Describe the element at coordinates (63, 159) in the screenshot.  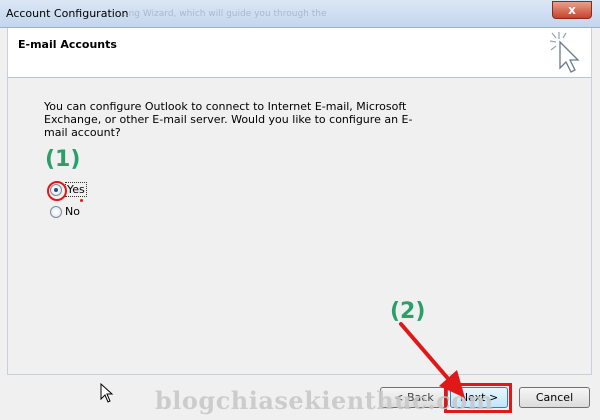
I see `step-1-annotation: (1)` at that location.